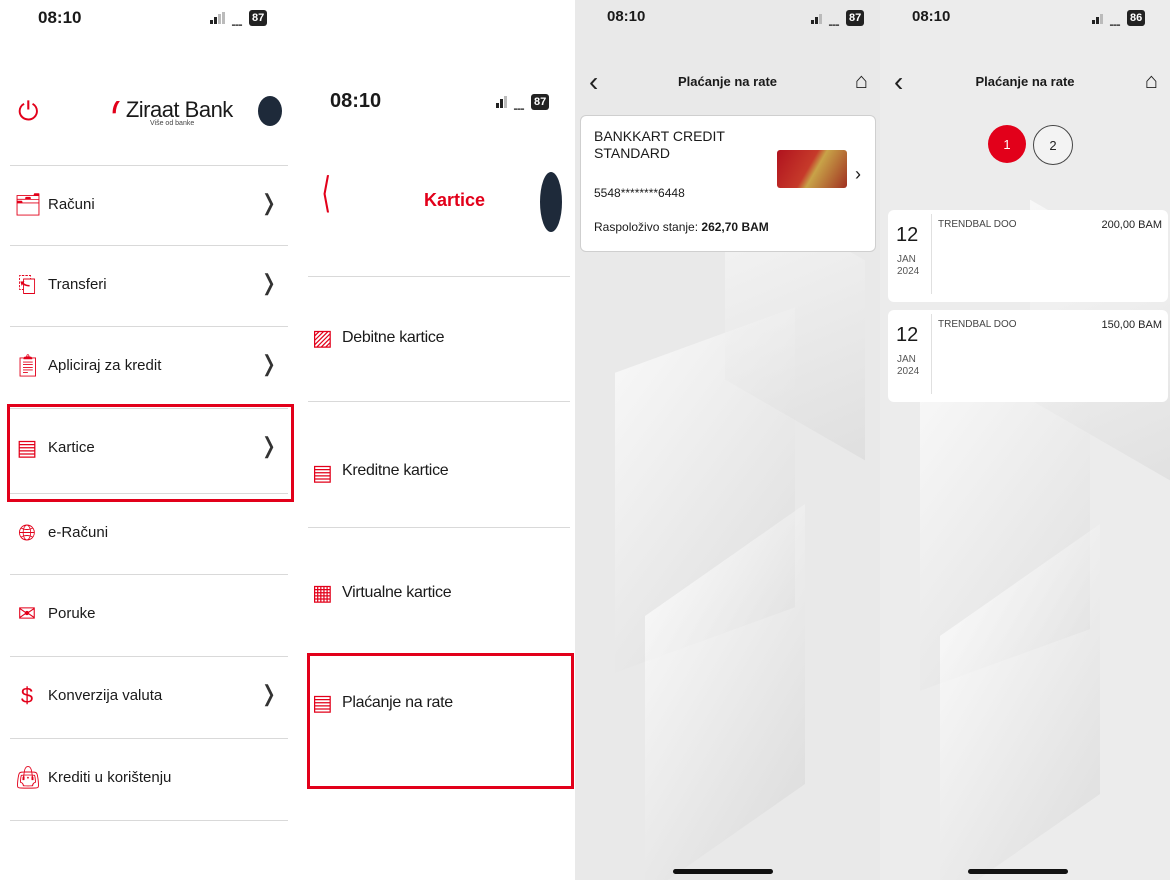 The height and width of the screenshot is (880, 1170). Describe the element at coordinates (395, 470) in the screenshot. I see `menu-item-label: Kreditne kartice` at that location.